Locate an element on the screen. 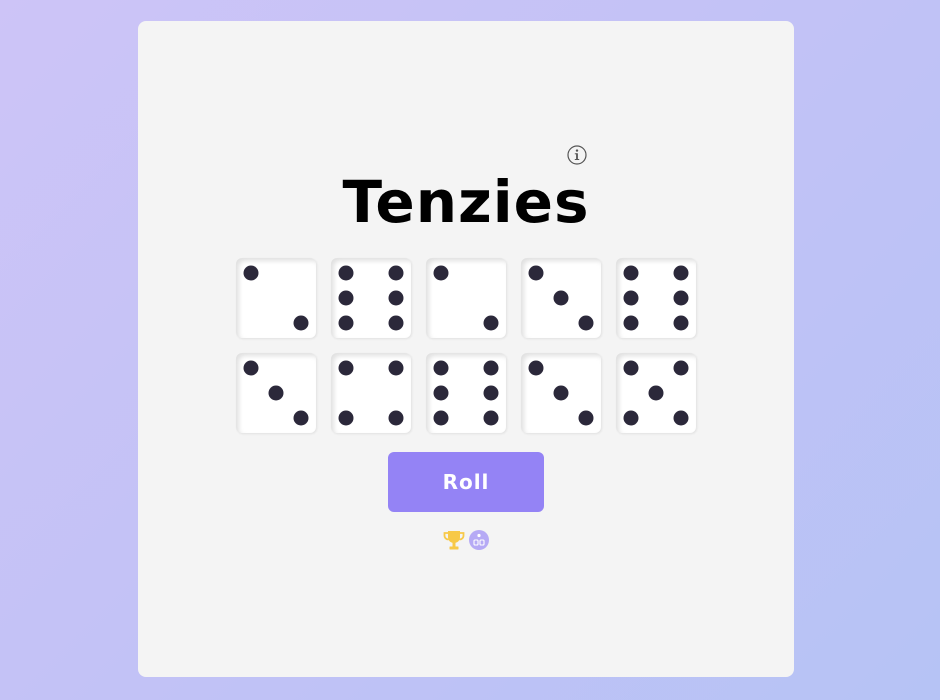 The image size is (940, 700). info-icon is located at coordinates (577, 155).